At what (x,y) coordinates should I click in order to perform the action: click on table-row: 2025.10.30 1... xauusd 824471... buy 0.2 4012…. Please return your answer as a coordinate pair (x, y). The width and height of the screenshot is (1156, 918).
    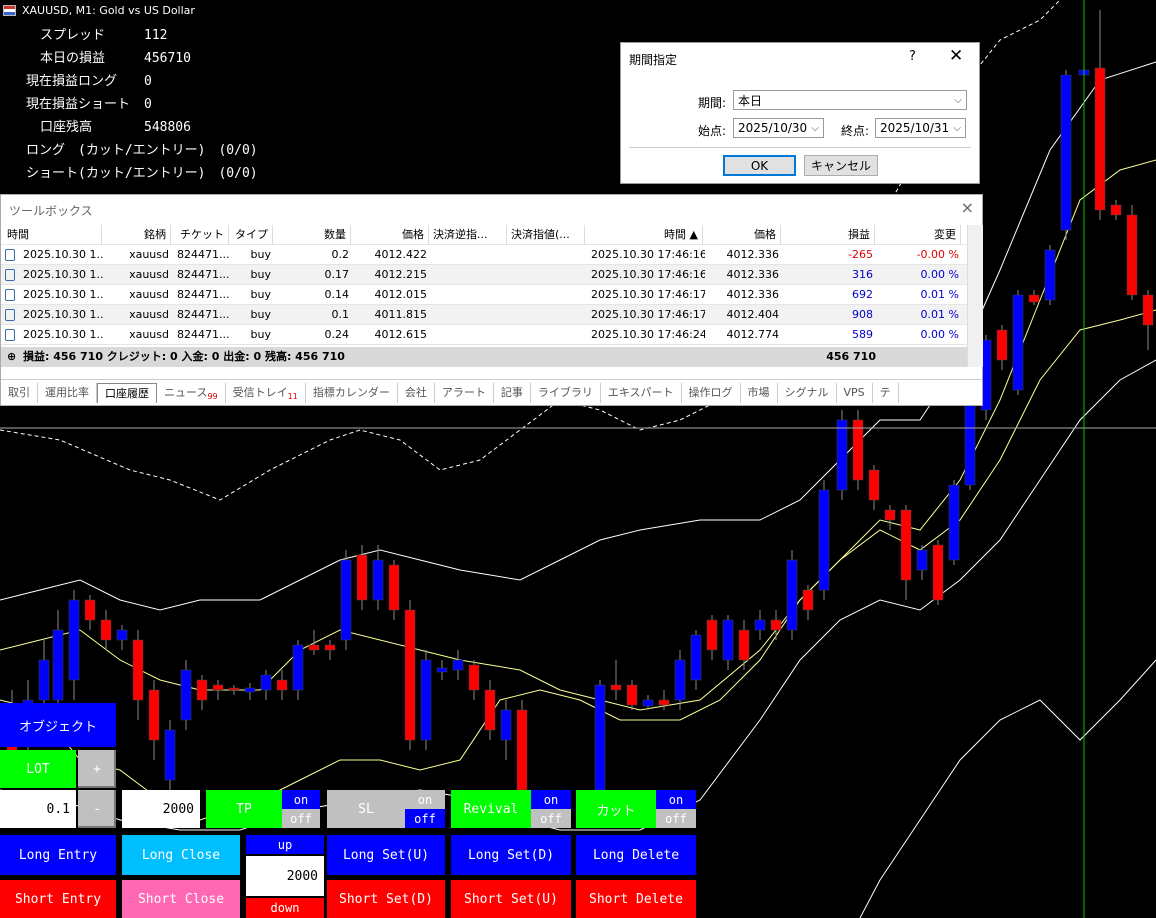
    Looking at the image, I should click on (484, 255).